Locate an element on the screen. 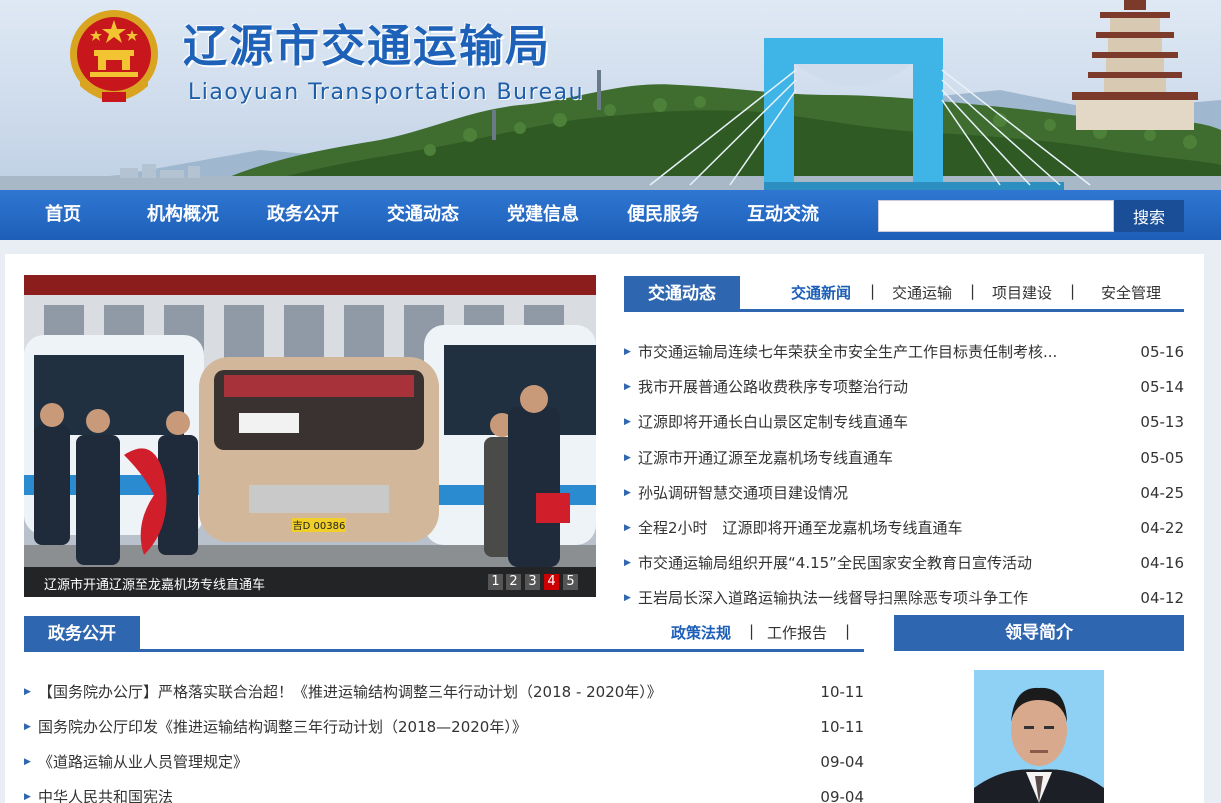 This screenshot has width=1221, height=803. slide-caption: 辽源市开通辽源至龙嘉机场专线直通车 is located at coordinates (154, 583).